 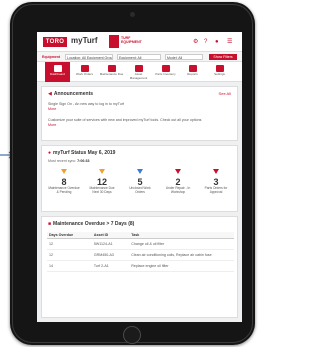 What do you see at coordinates (223, 57) in the screenshot?
I see `show-filters-button: Show Filters` at bounding box center [223, 57].